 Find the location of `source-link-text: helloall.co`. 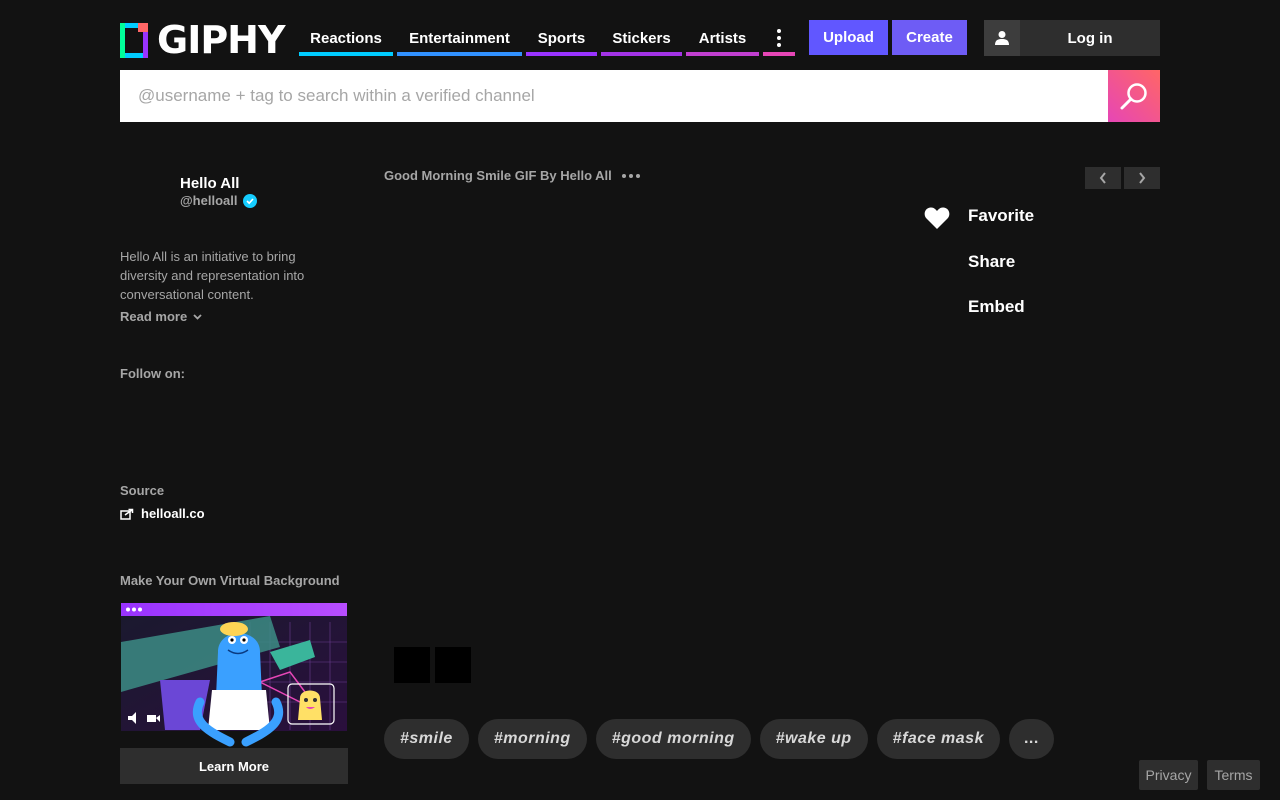

source-link-text: helloall.co is located at coordinates (173, 513).